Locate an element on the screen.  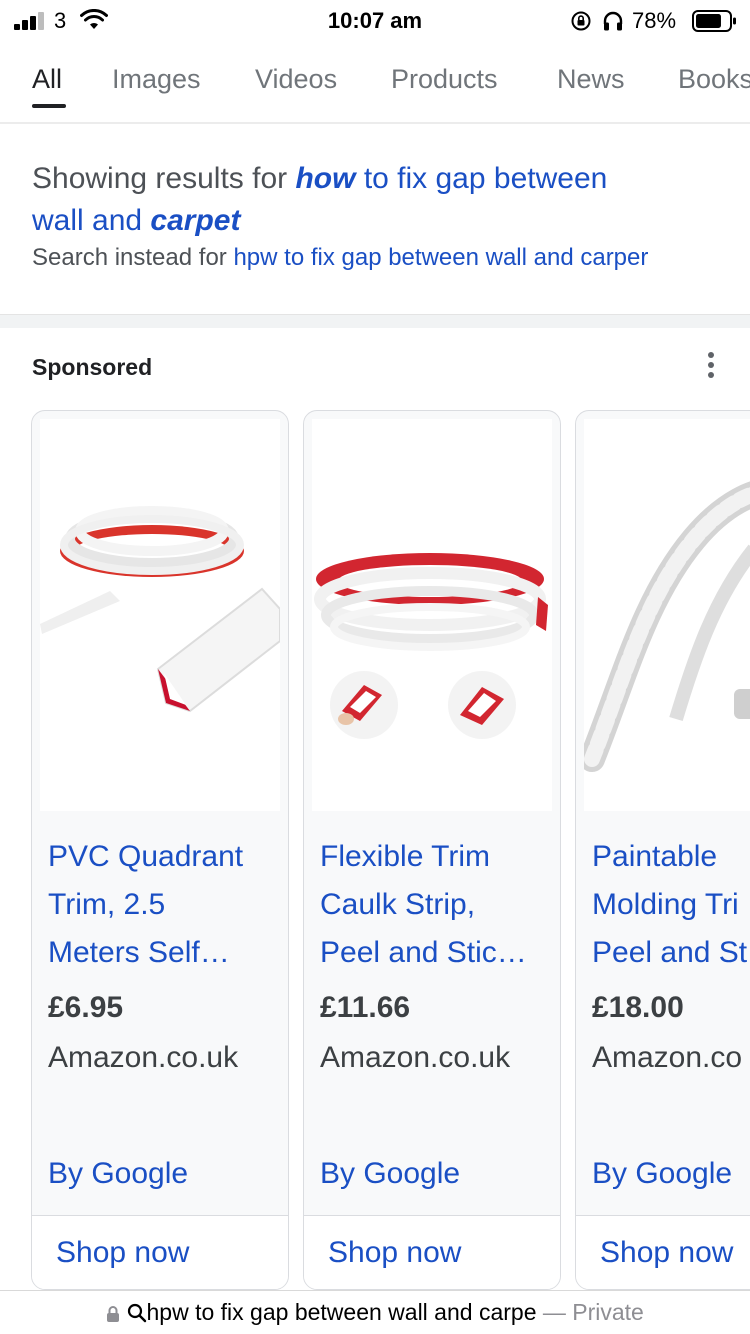
battery-icon is located at coordinates (714, 21).